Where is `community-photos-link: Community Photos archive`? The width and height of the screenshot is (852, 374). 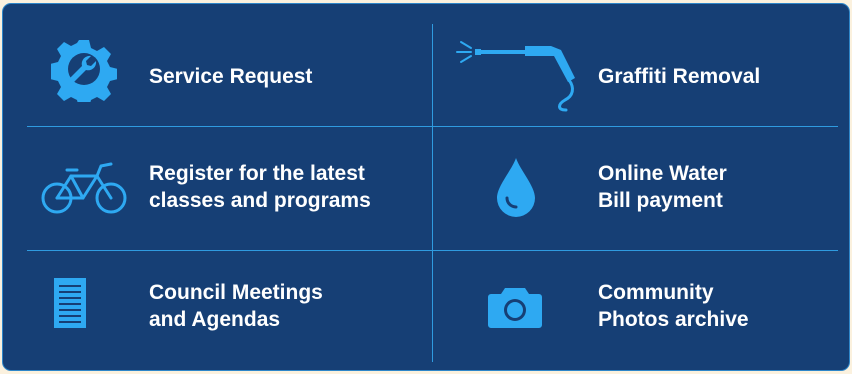
community-photos-link: Community Photos archive is located at coordinates (638, 306).